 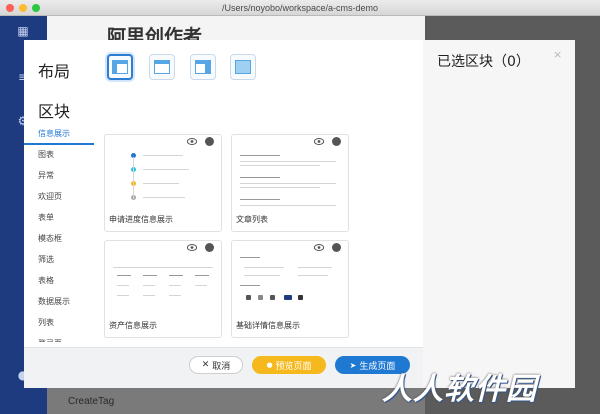 What do you see at coordinates (221, 366) in the screenshot?
I see `cancel-button-label: 取消` at bounding box center [221, 366].